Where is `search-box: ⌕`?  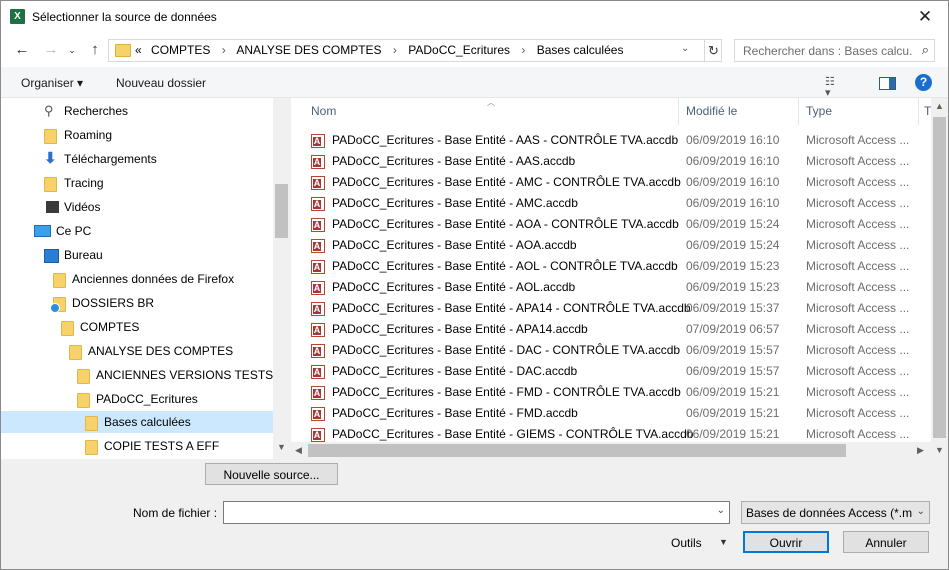
search-box: ⌕ is located at coordinates (834, 50).